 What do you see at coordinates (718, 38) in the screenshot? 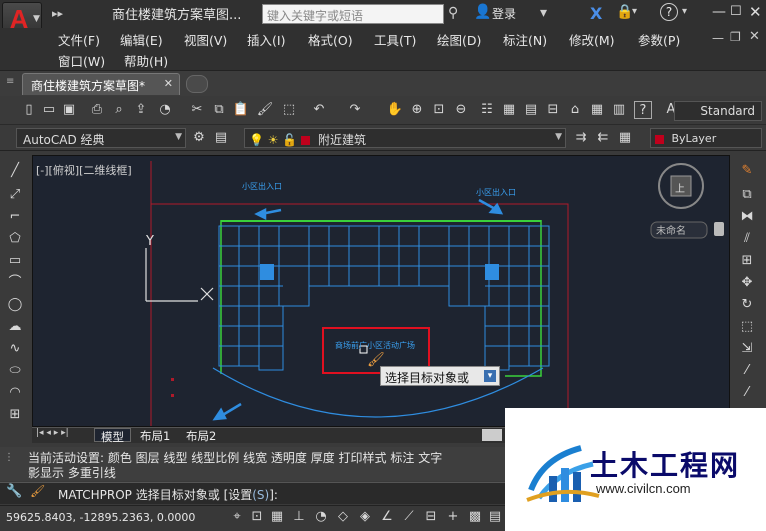
I see `doc-minimize-button: —` at bounding box center [718, 38].